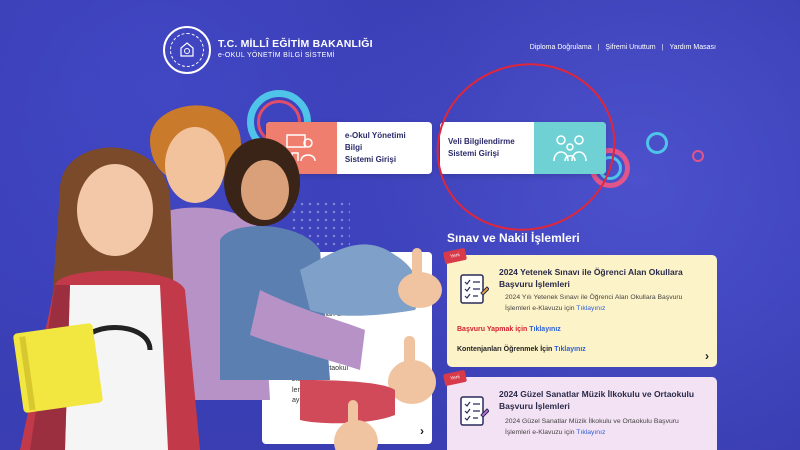  What do you see at coordinates (492, 329) in the screenshot?
I see `apply-label: Başvuru Yapmak için` at bounding box center [492, 329].